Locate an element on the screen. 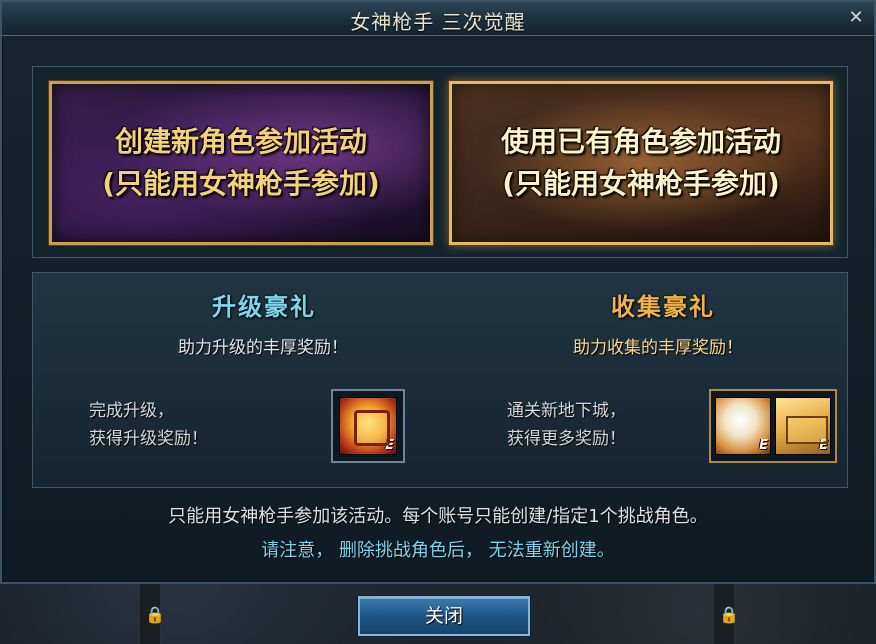 This screenshot has height=644, width=876. create-new-character-button: 创建新角色参加活动 (只能用女神枪手参加) is located at coordinates (241, 163).